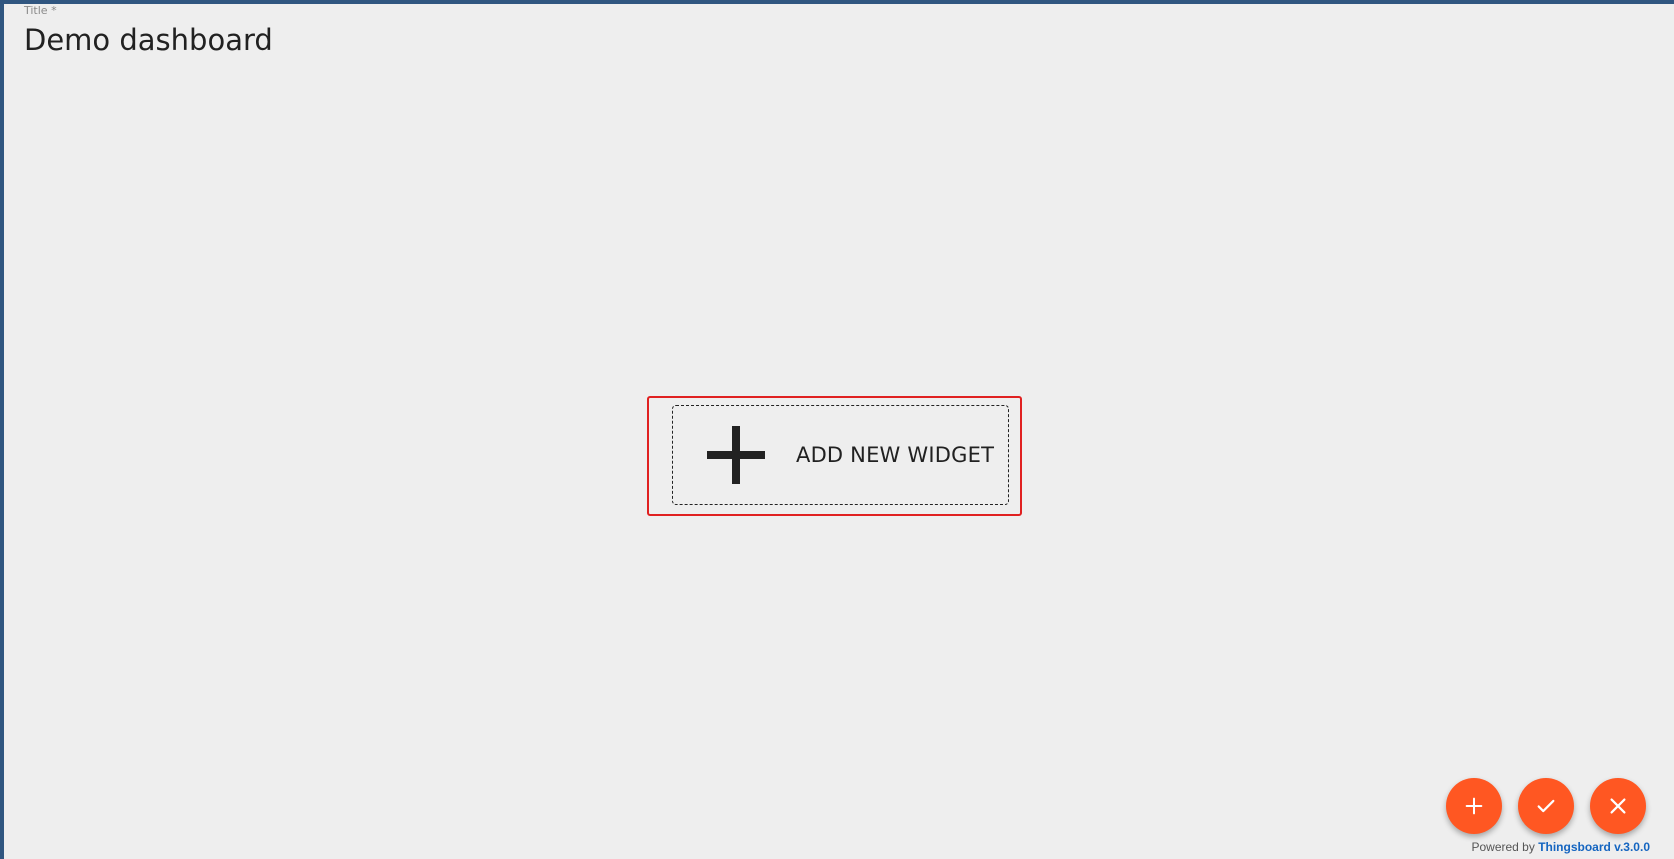 The image size is (1674, 859). I want to click on dashboard-title-input: Demo dashboard, so click(148, 40).